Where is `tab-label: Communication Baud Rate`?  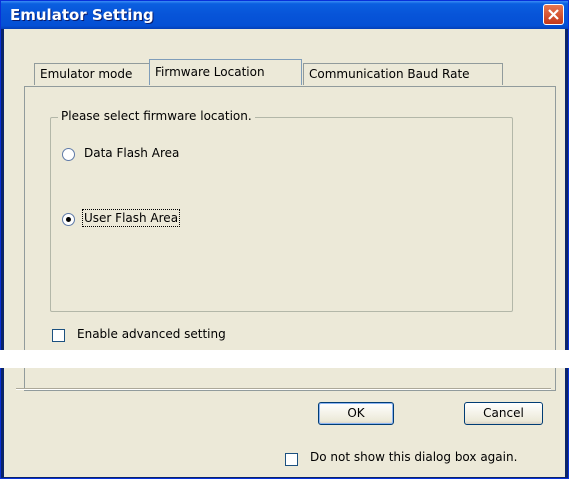 tab-label: Communication Baud Rate is located at coordinates (389, 74).